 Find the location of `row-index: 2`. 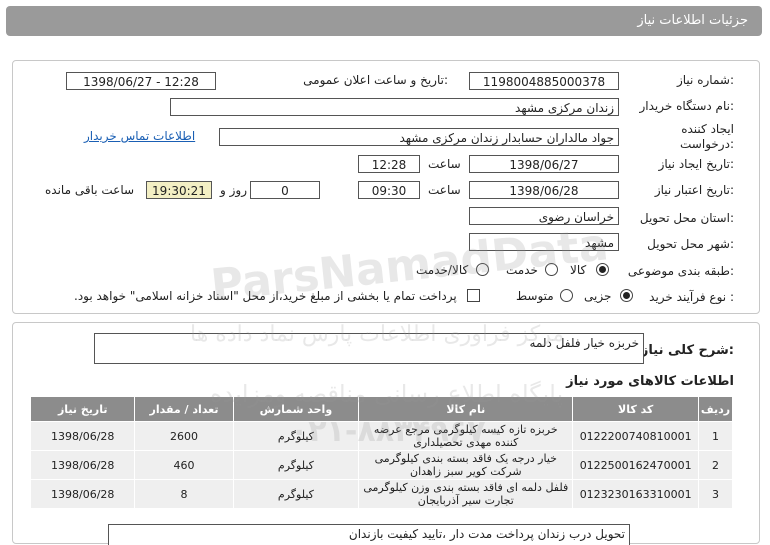

row-index: 2 is located at coordinates (715, 465).